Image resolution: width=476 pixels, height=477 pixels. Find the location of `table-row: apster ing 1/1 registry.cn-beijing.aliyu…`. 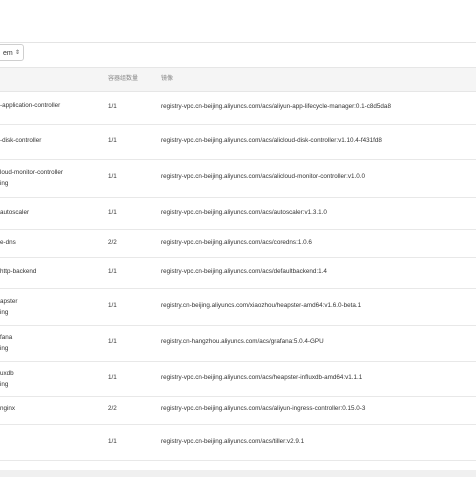

table-row: apster ing 1/1 registry.cn-beijing.aliyu… is located at coordinates (238, 307).